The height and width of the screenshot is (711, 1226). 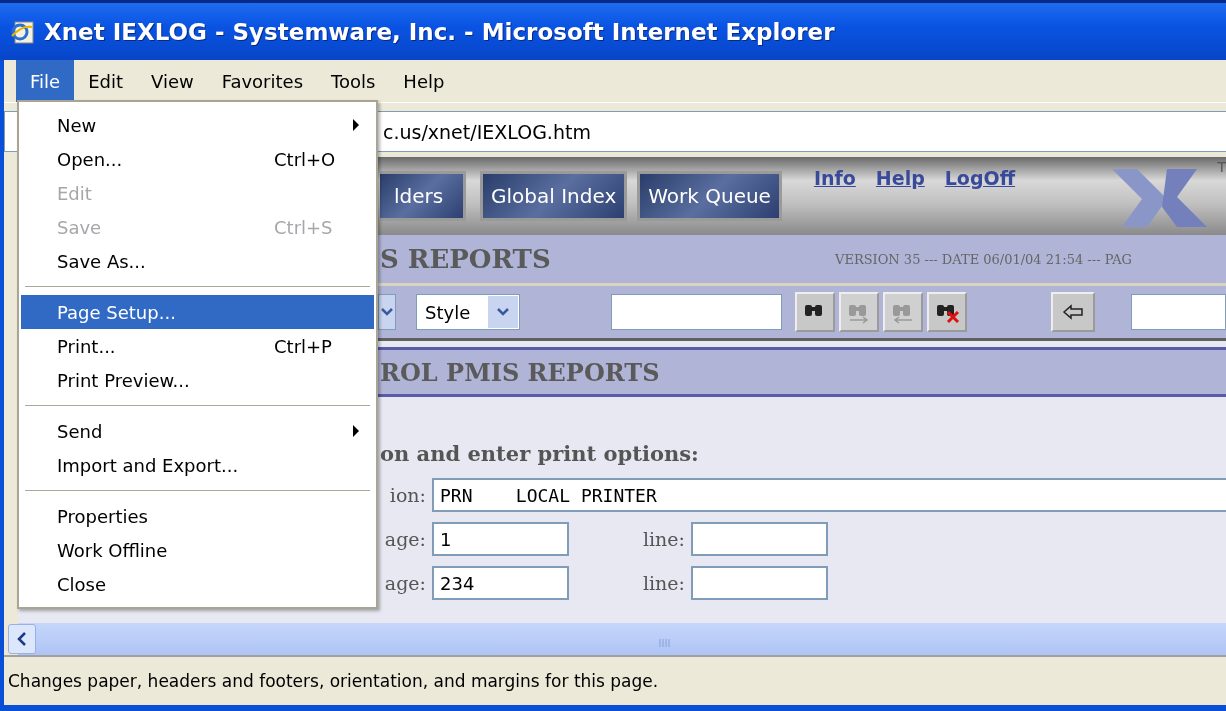 I want to click on nav-button: Global Index, so click(x=554, y=196).